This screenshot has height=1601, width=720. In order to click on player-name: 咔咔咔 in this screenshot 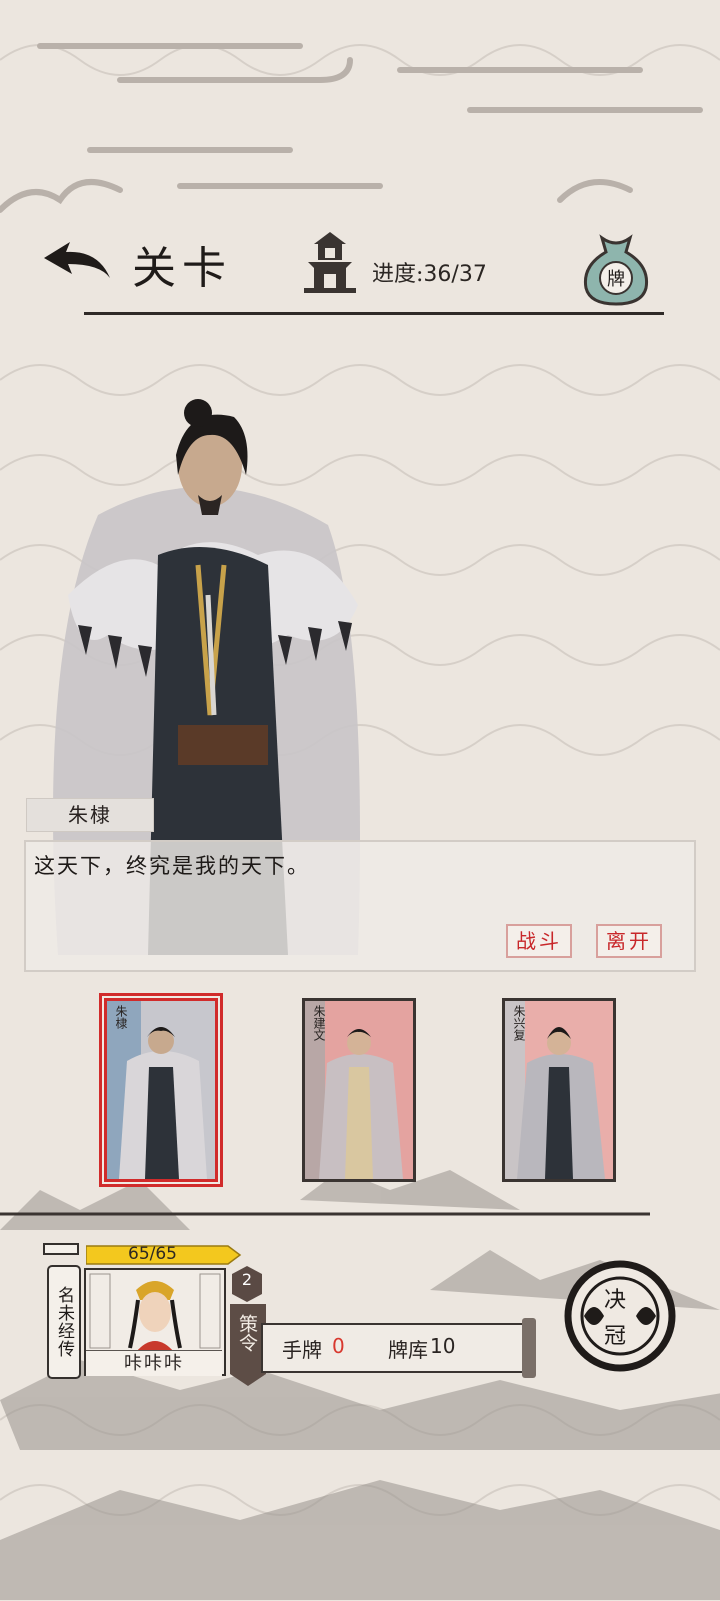, I will do `click(154, 1363)`.